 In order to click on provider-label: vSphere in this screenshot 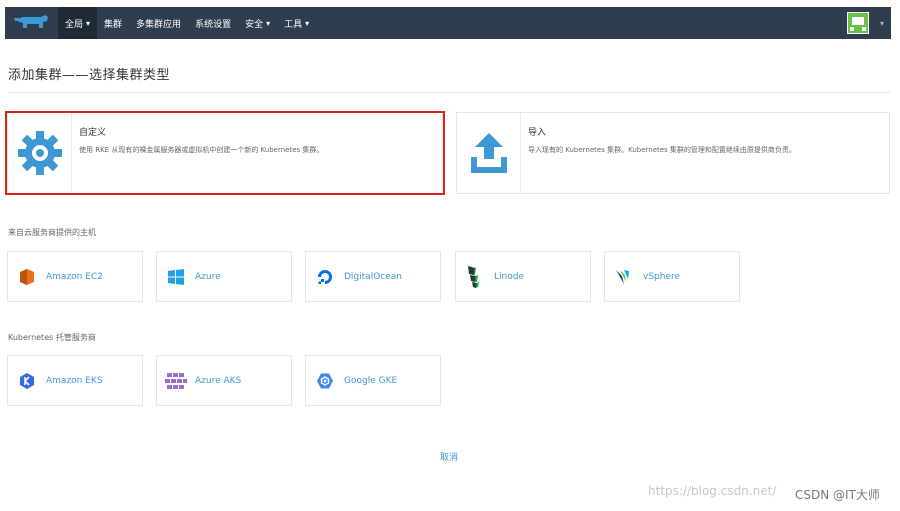, I will do `click(662, 276)`.